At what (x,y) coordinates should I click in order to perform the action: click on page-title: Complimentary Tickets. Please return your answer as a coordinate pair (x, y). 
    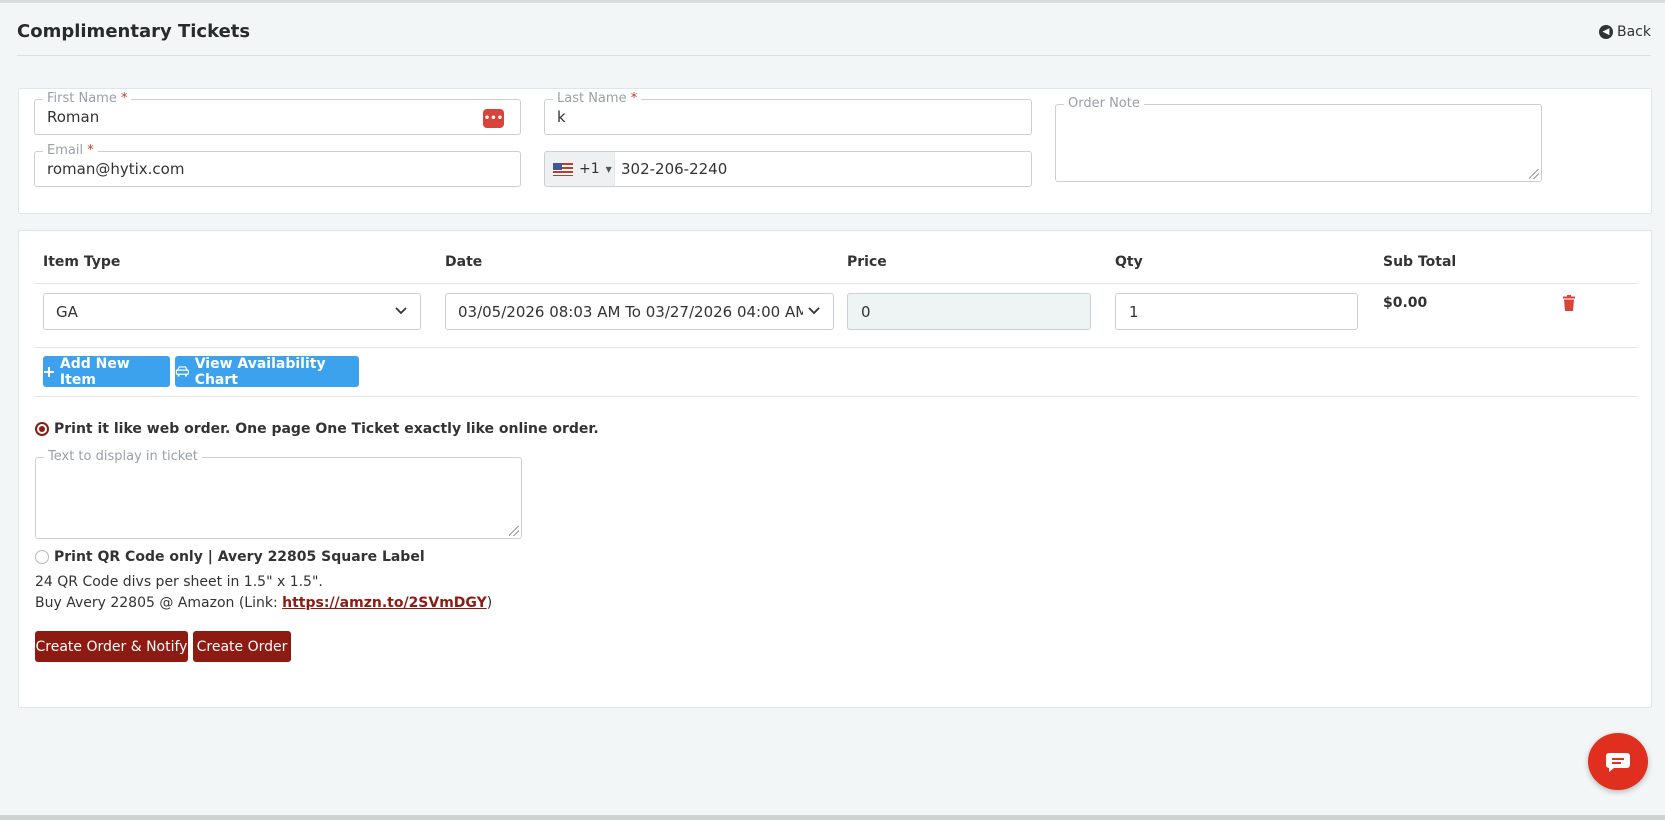
    Looking at the image, I should click on (134, 31).